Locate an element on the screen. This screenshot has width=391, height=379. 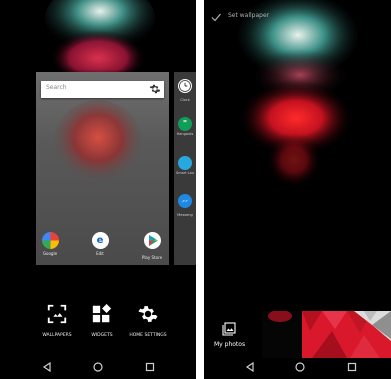
widgets-option: WIDGETS is located at coordinates (102, 320).